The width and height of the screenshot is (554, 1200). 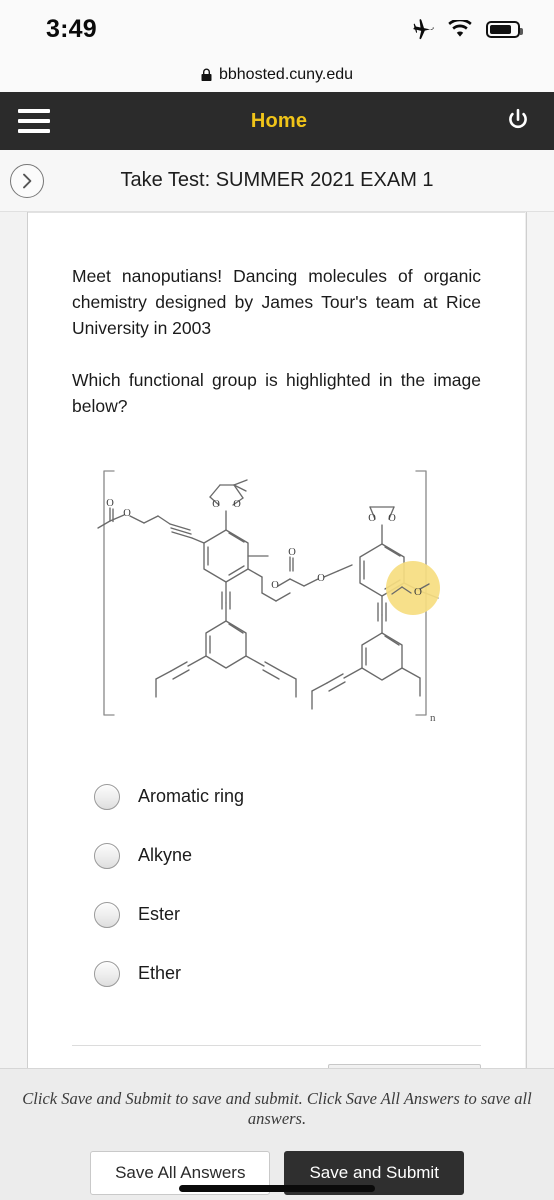 I want to click on url-bar: bbhosted.cuny.edu, so click(x=277, y=75).